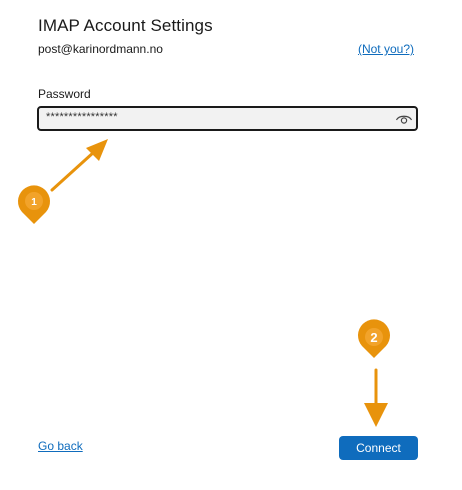 This screenshot has width=462, height=490. What do you see at coordinates (404, 119) in the screenshot?
I see `eye-icon` at bounding box center [404, 119].